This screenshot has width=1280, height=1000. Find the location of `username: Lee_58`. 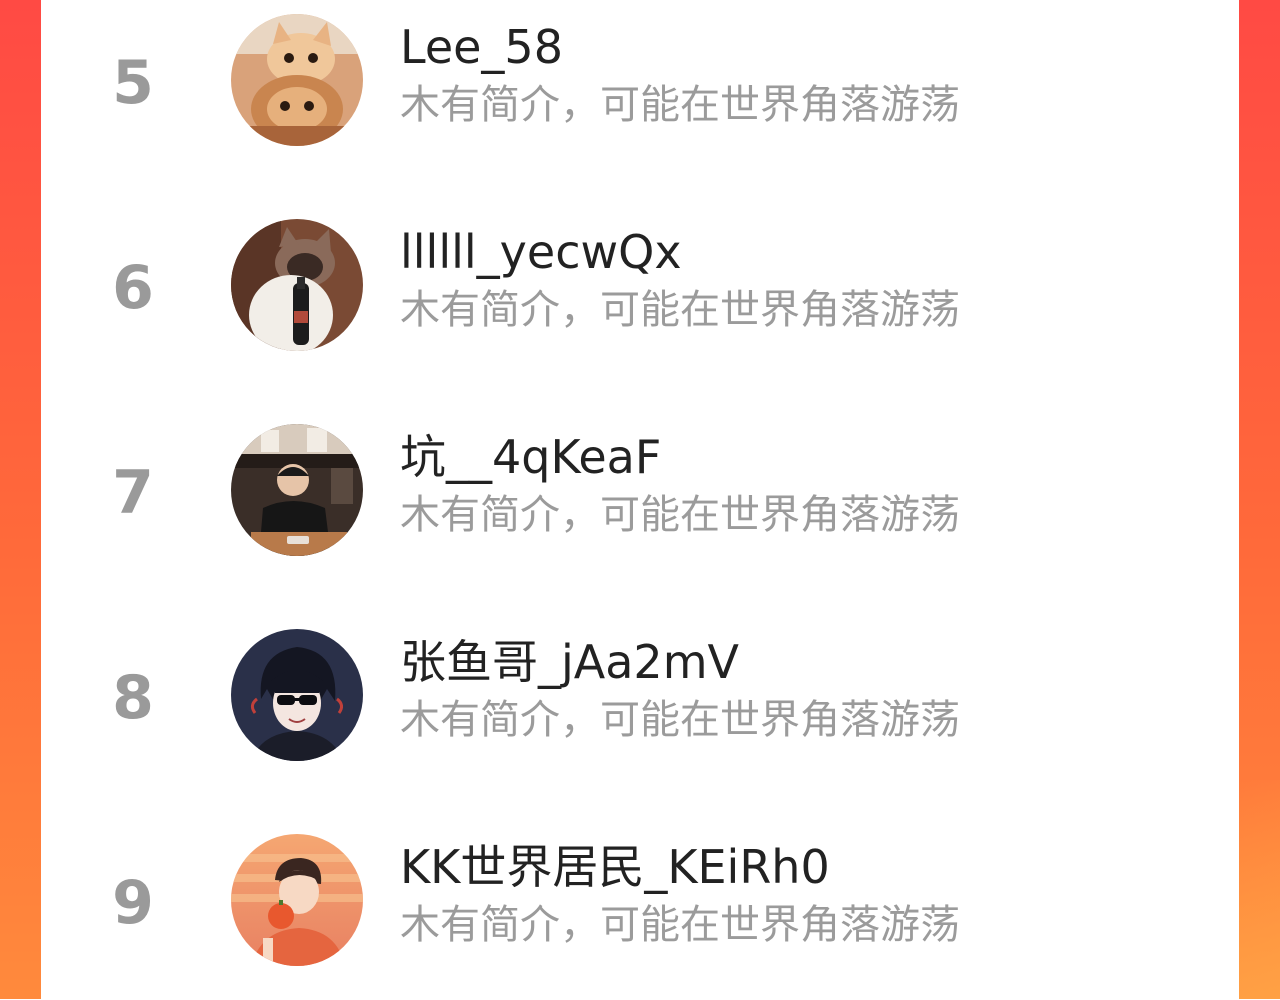

username: Lee_58 is located at coordinates (481, 47).